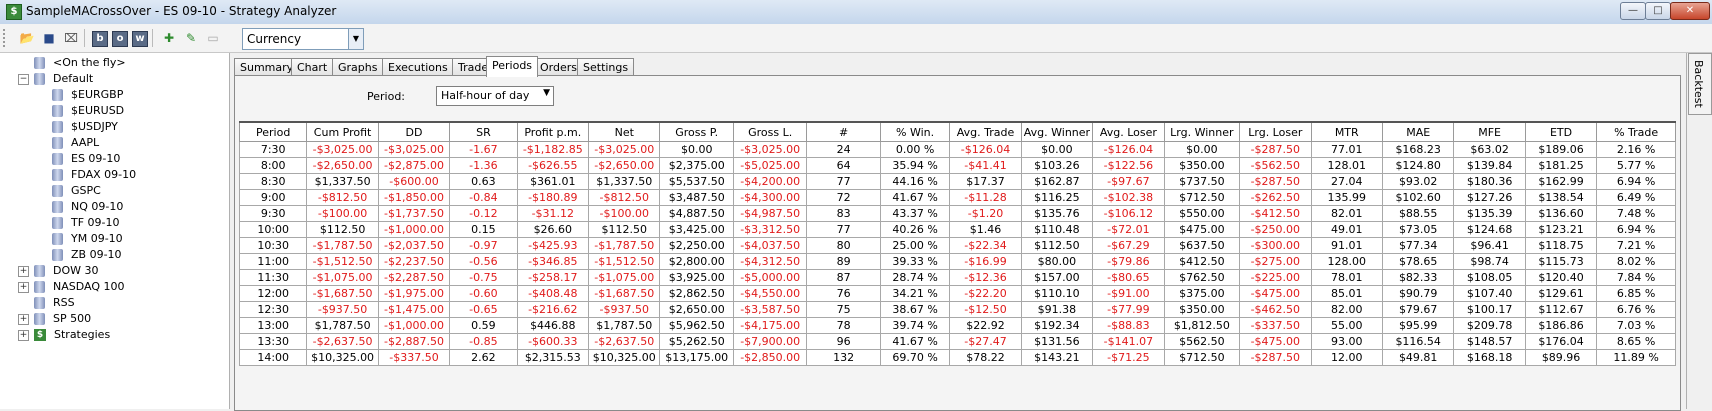  I want to click on tree-node: RSS, so click(46, 303).